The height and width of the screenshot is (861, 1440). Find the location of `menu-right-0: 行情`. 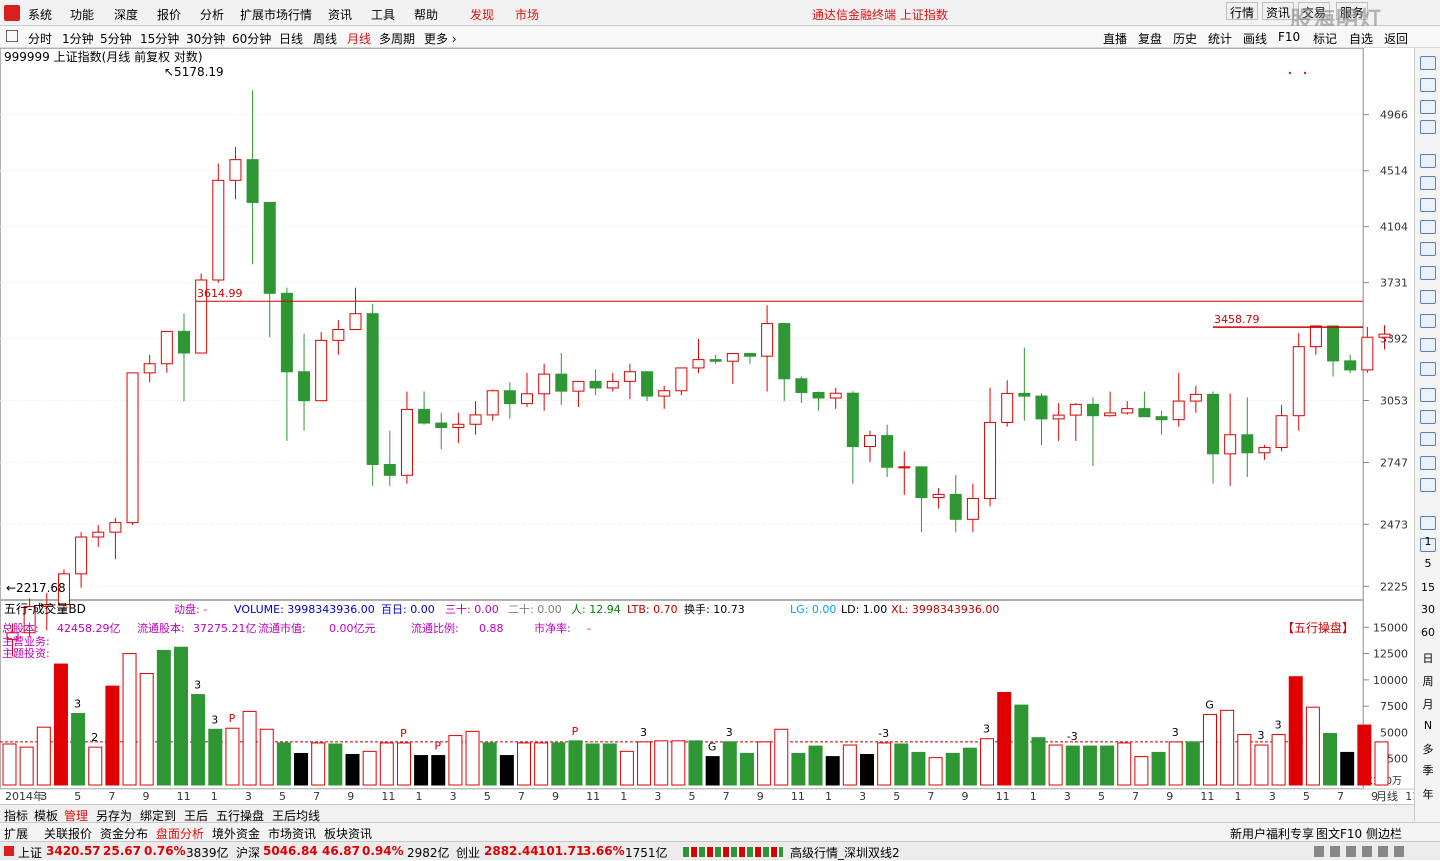

menu-right-0: 行情 is located at coordinates (1242, 11).